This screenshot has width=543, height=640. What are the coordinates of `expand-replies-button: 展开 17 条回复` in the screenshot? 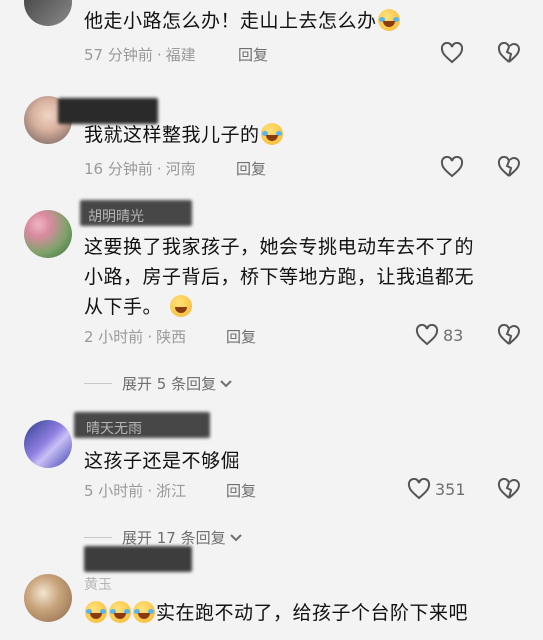 It's located at (163, 537).